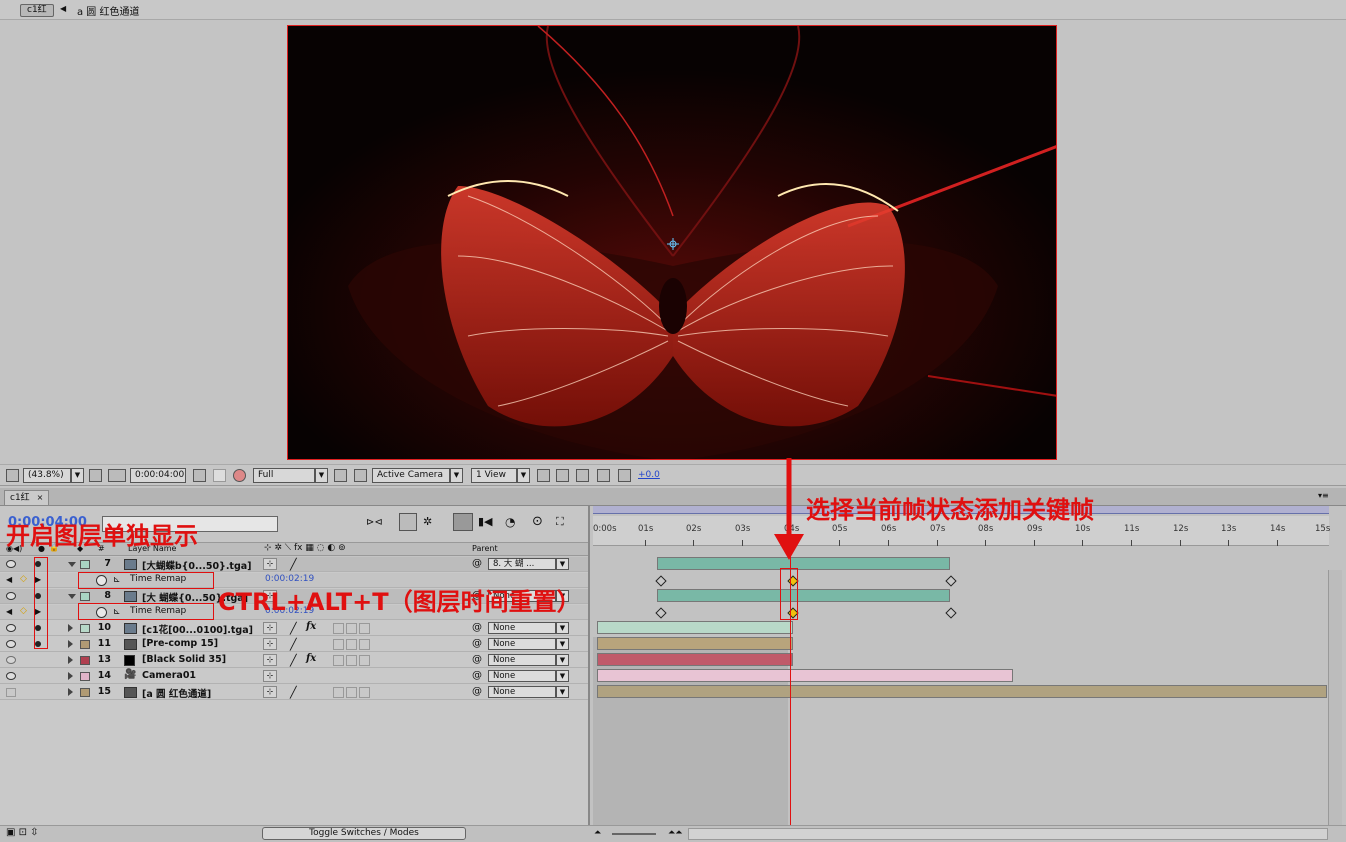 This screenshot has width=1346, height=842. What do you see at coordinates (634, 834) in the screenshot?
I see `zoom-slider` at bounding box center [634, 834].